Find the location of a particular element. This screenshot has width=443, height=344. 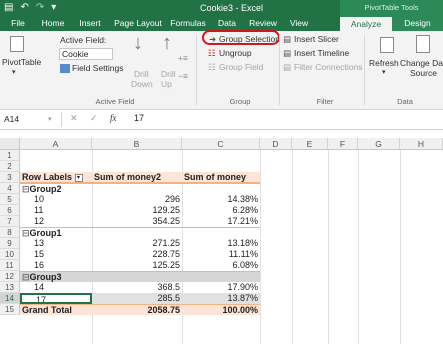

column-header-h: H is located at coordinates (421, 144).